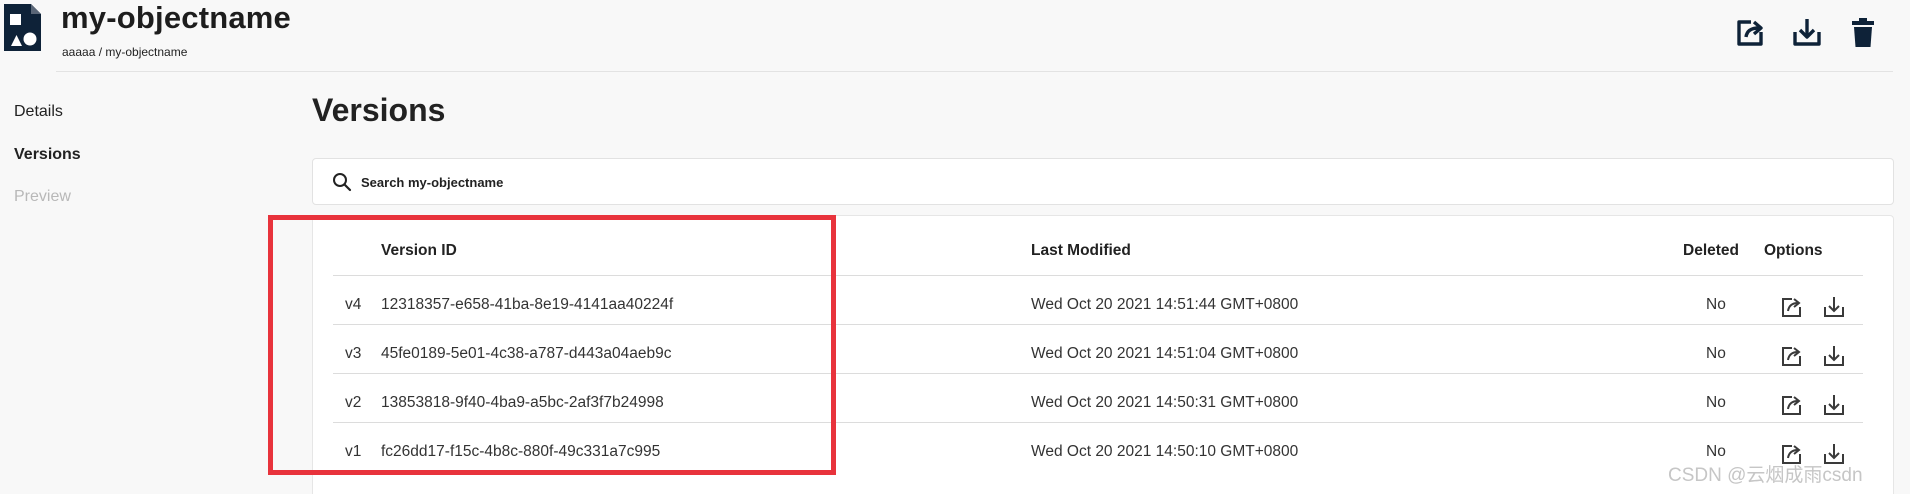 Image resolution: width=1910 pixels, height=494 pixels. I want to click on watermark: CSDN @云烟成雨csdn, so click(1765, 475).